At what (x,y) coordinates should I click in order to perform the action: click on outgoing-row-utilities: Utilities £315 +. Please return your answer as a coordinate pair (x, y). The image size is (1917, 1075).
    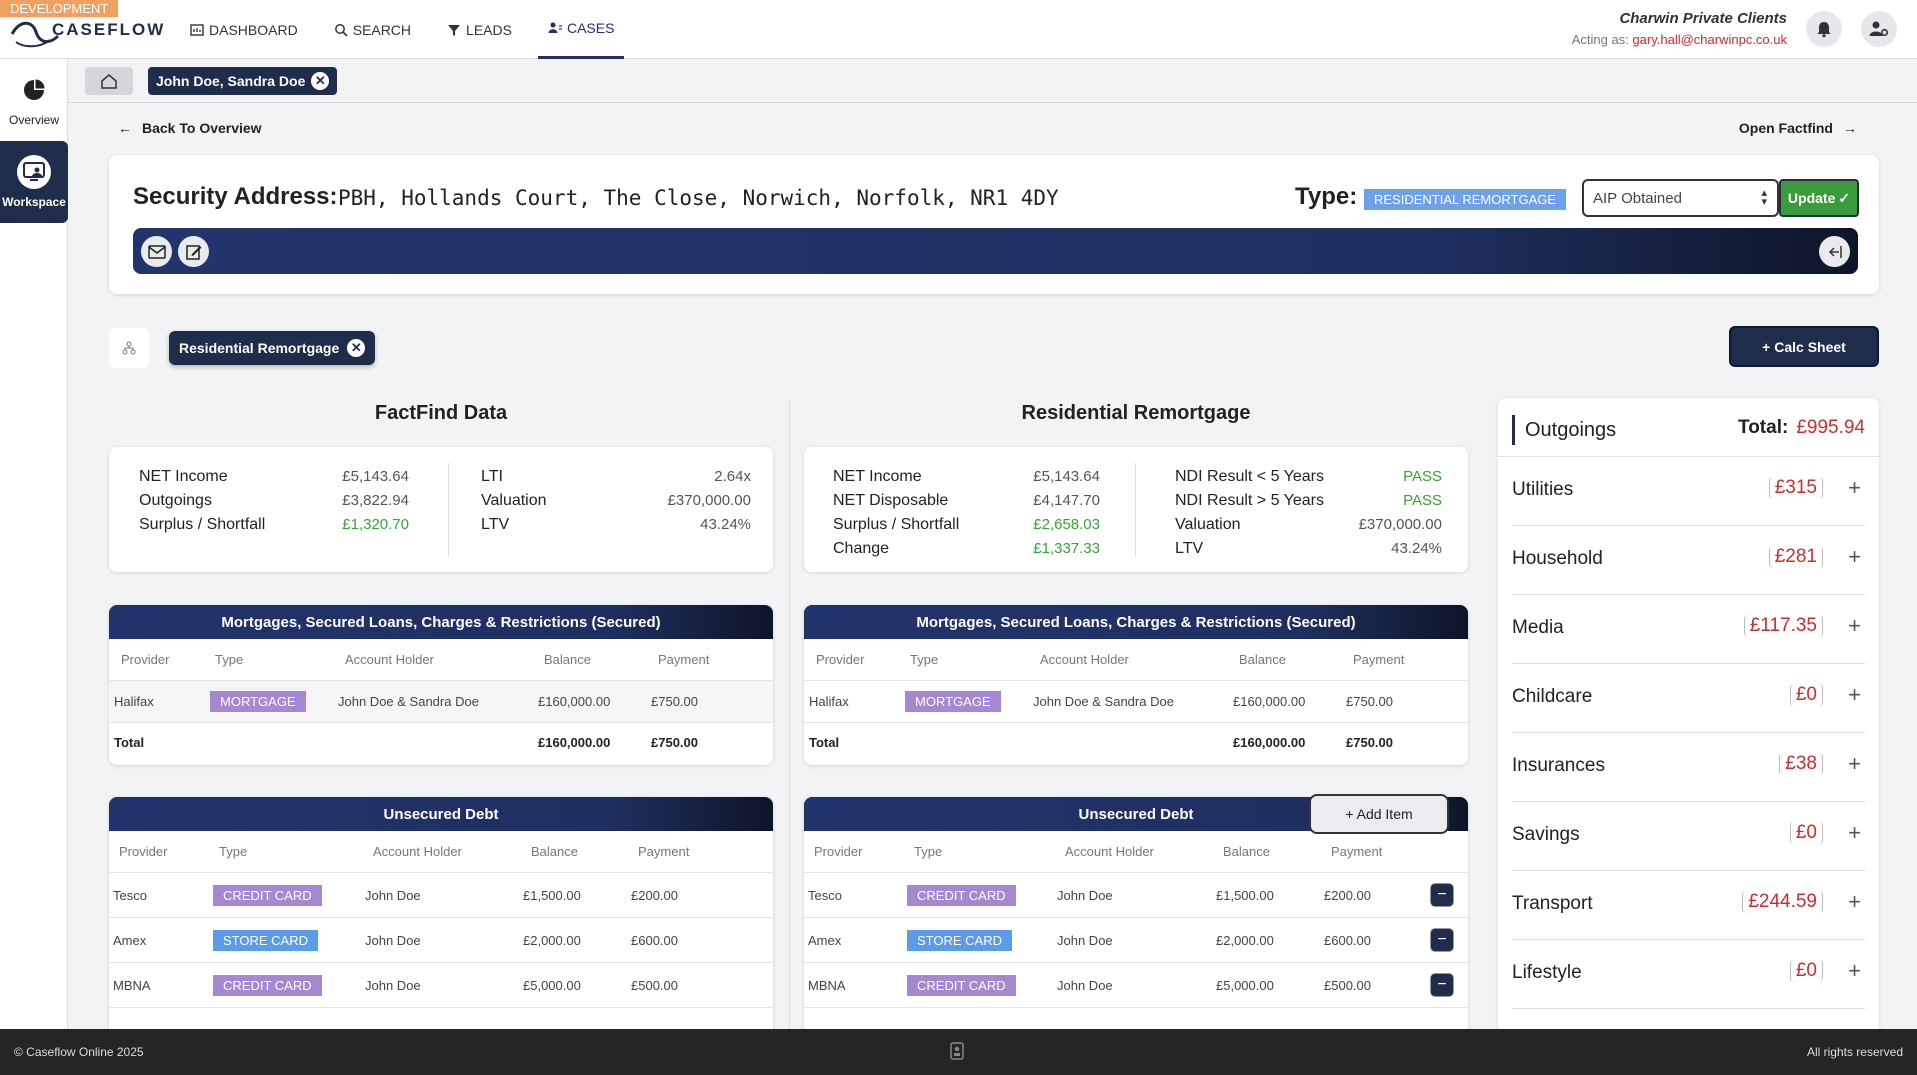
    Looking at the image, I should click on (1688, 491).